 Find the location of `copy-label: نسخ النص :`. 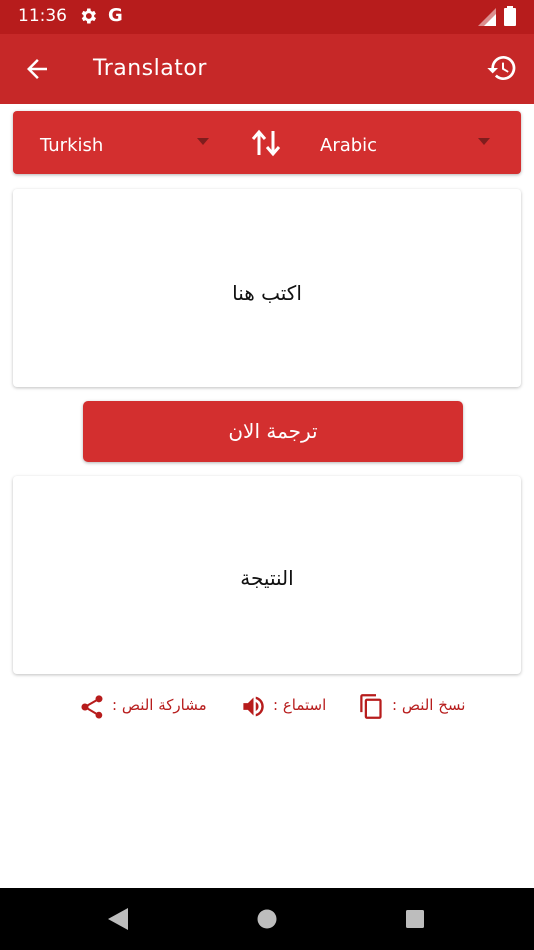

copy-label: نسخ النص : is located at coordinates (429, 705).